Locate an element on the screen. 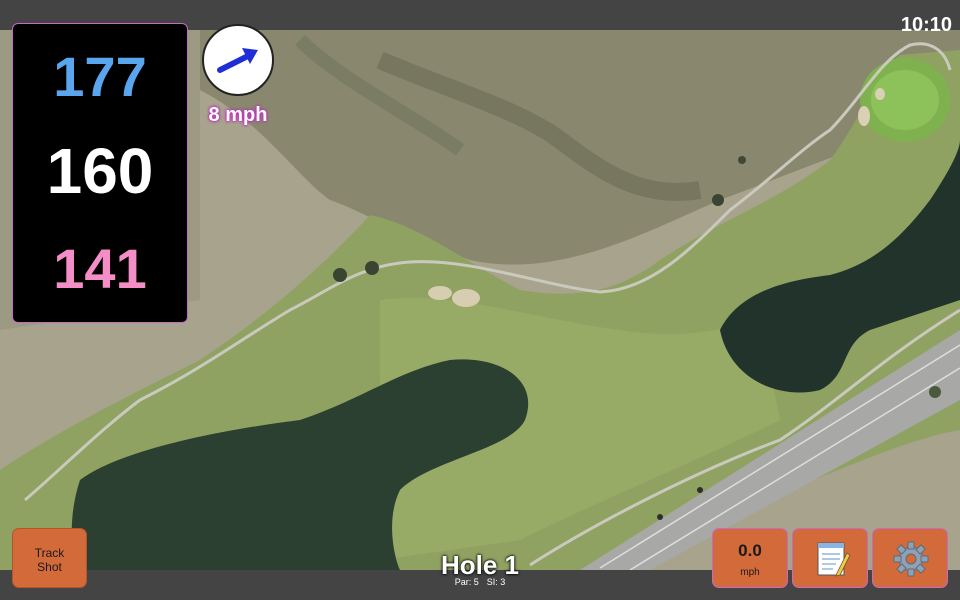  speed-button: 0.0 mph is located at coordinates (750, 558).